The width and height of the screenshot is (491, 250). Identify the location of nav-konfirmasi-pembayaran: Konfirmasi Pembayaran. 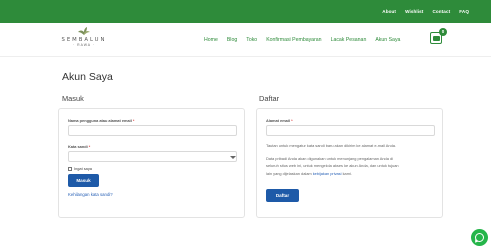
(293, 40).